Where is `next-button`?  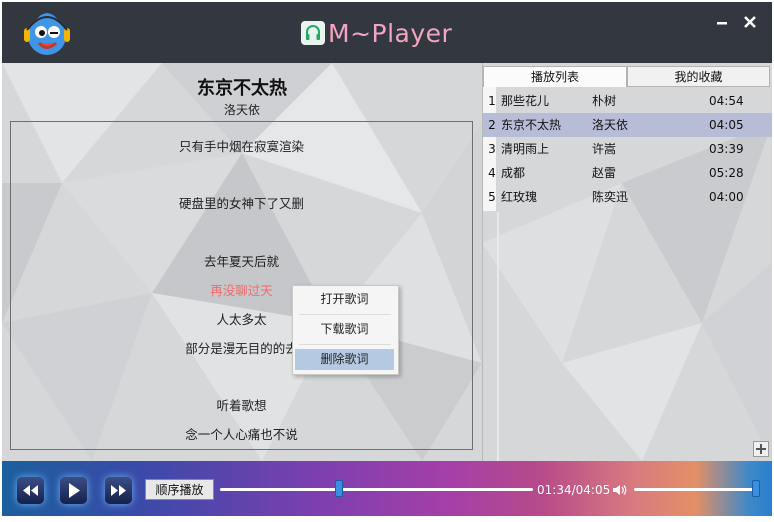 next-button is located at coordinates (118, 490).